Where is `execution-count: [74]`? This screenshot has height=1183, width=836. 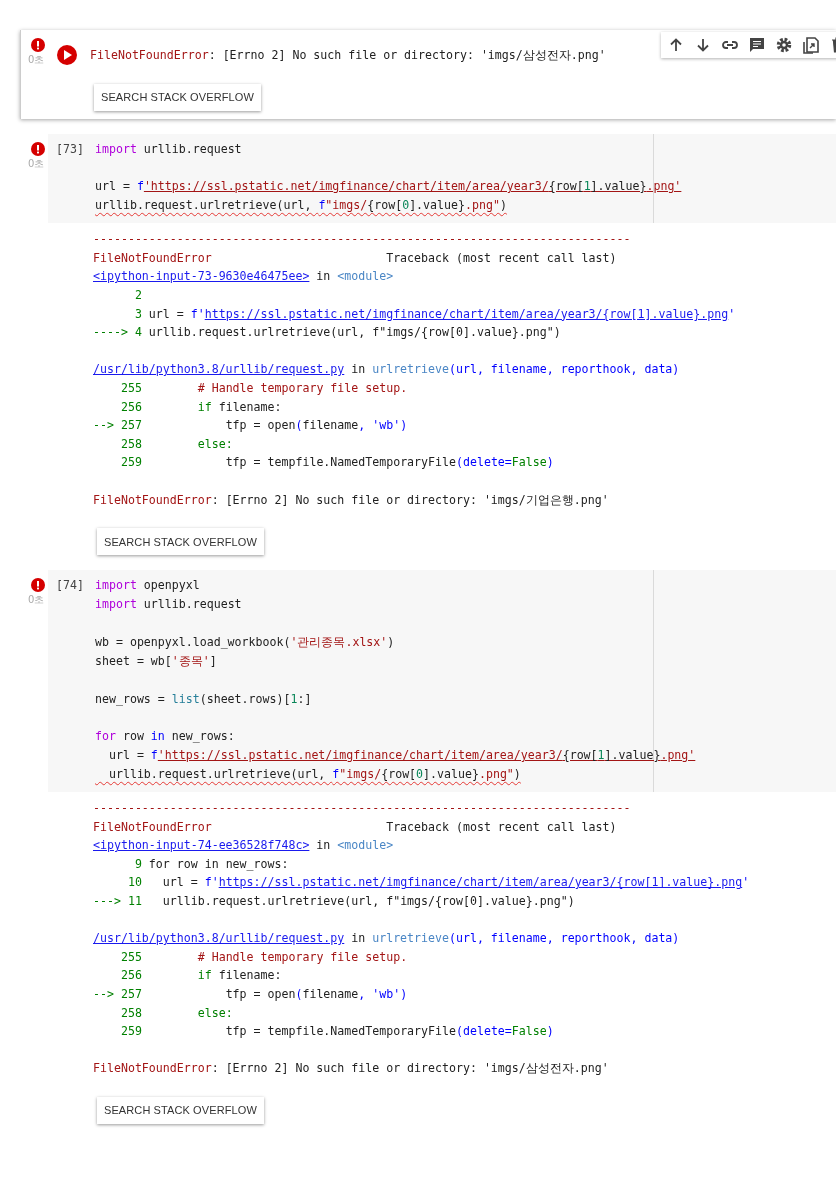 execution-count: [74] is located at coordinates (70, 586).